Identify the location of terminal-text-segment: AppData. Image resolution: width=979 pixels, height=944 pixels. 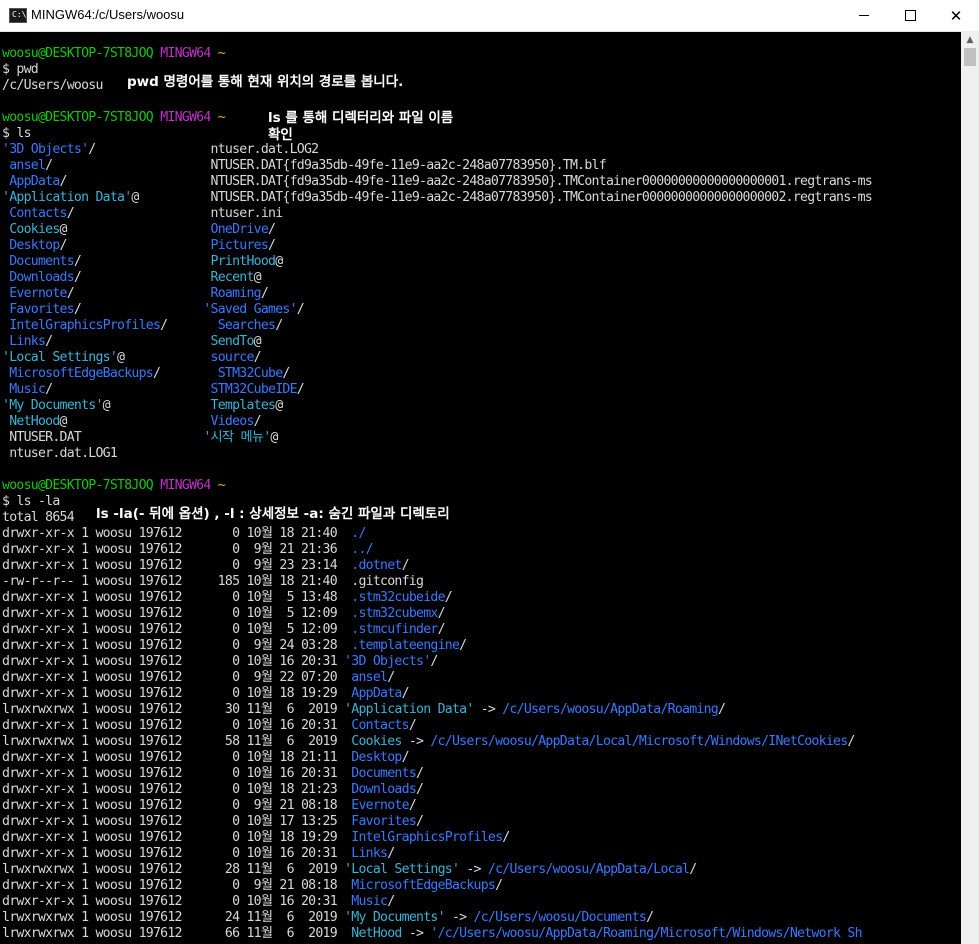
(376, 693).